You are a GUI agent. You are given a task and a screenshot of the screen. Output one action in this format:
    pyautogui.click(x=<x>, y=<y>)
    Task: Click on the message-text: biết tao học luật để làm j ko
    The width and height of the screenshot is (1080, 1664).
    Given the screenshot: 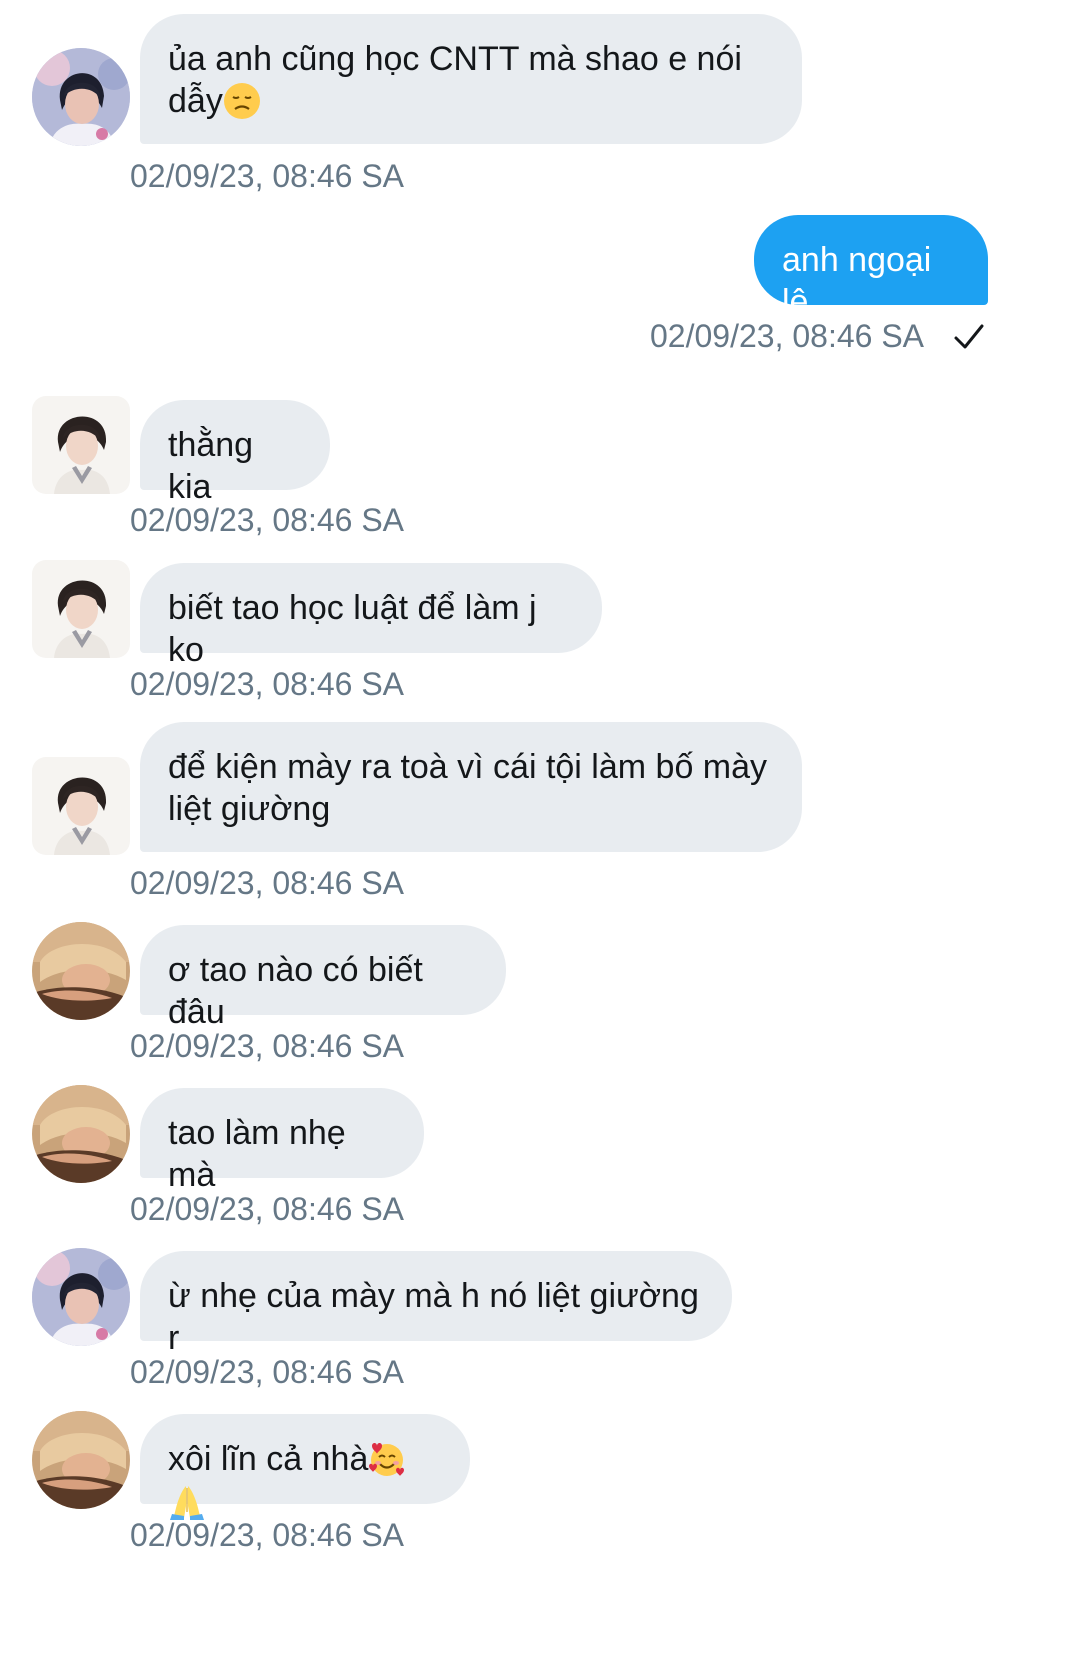 What is the action you would take?
    pyautogui.click(x=357, y=629)
    